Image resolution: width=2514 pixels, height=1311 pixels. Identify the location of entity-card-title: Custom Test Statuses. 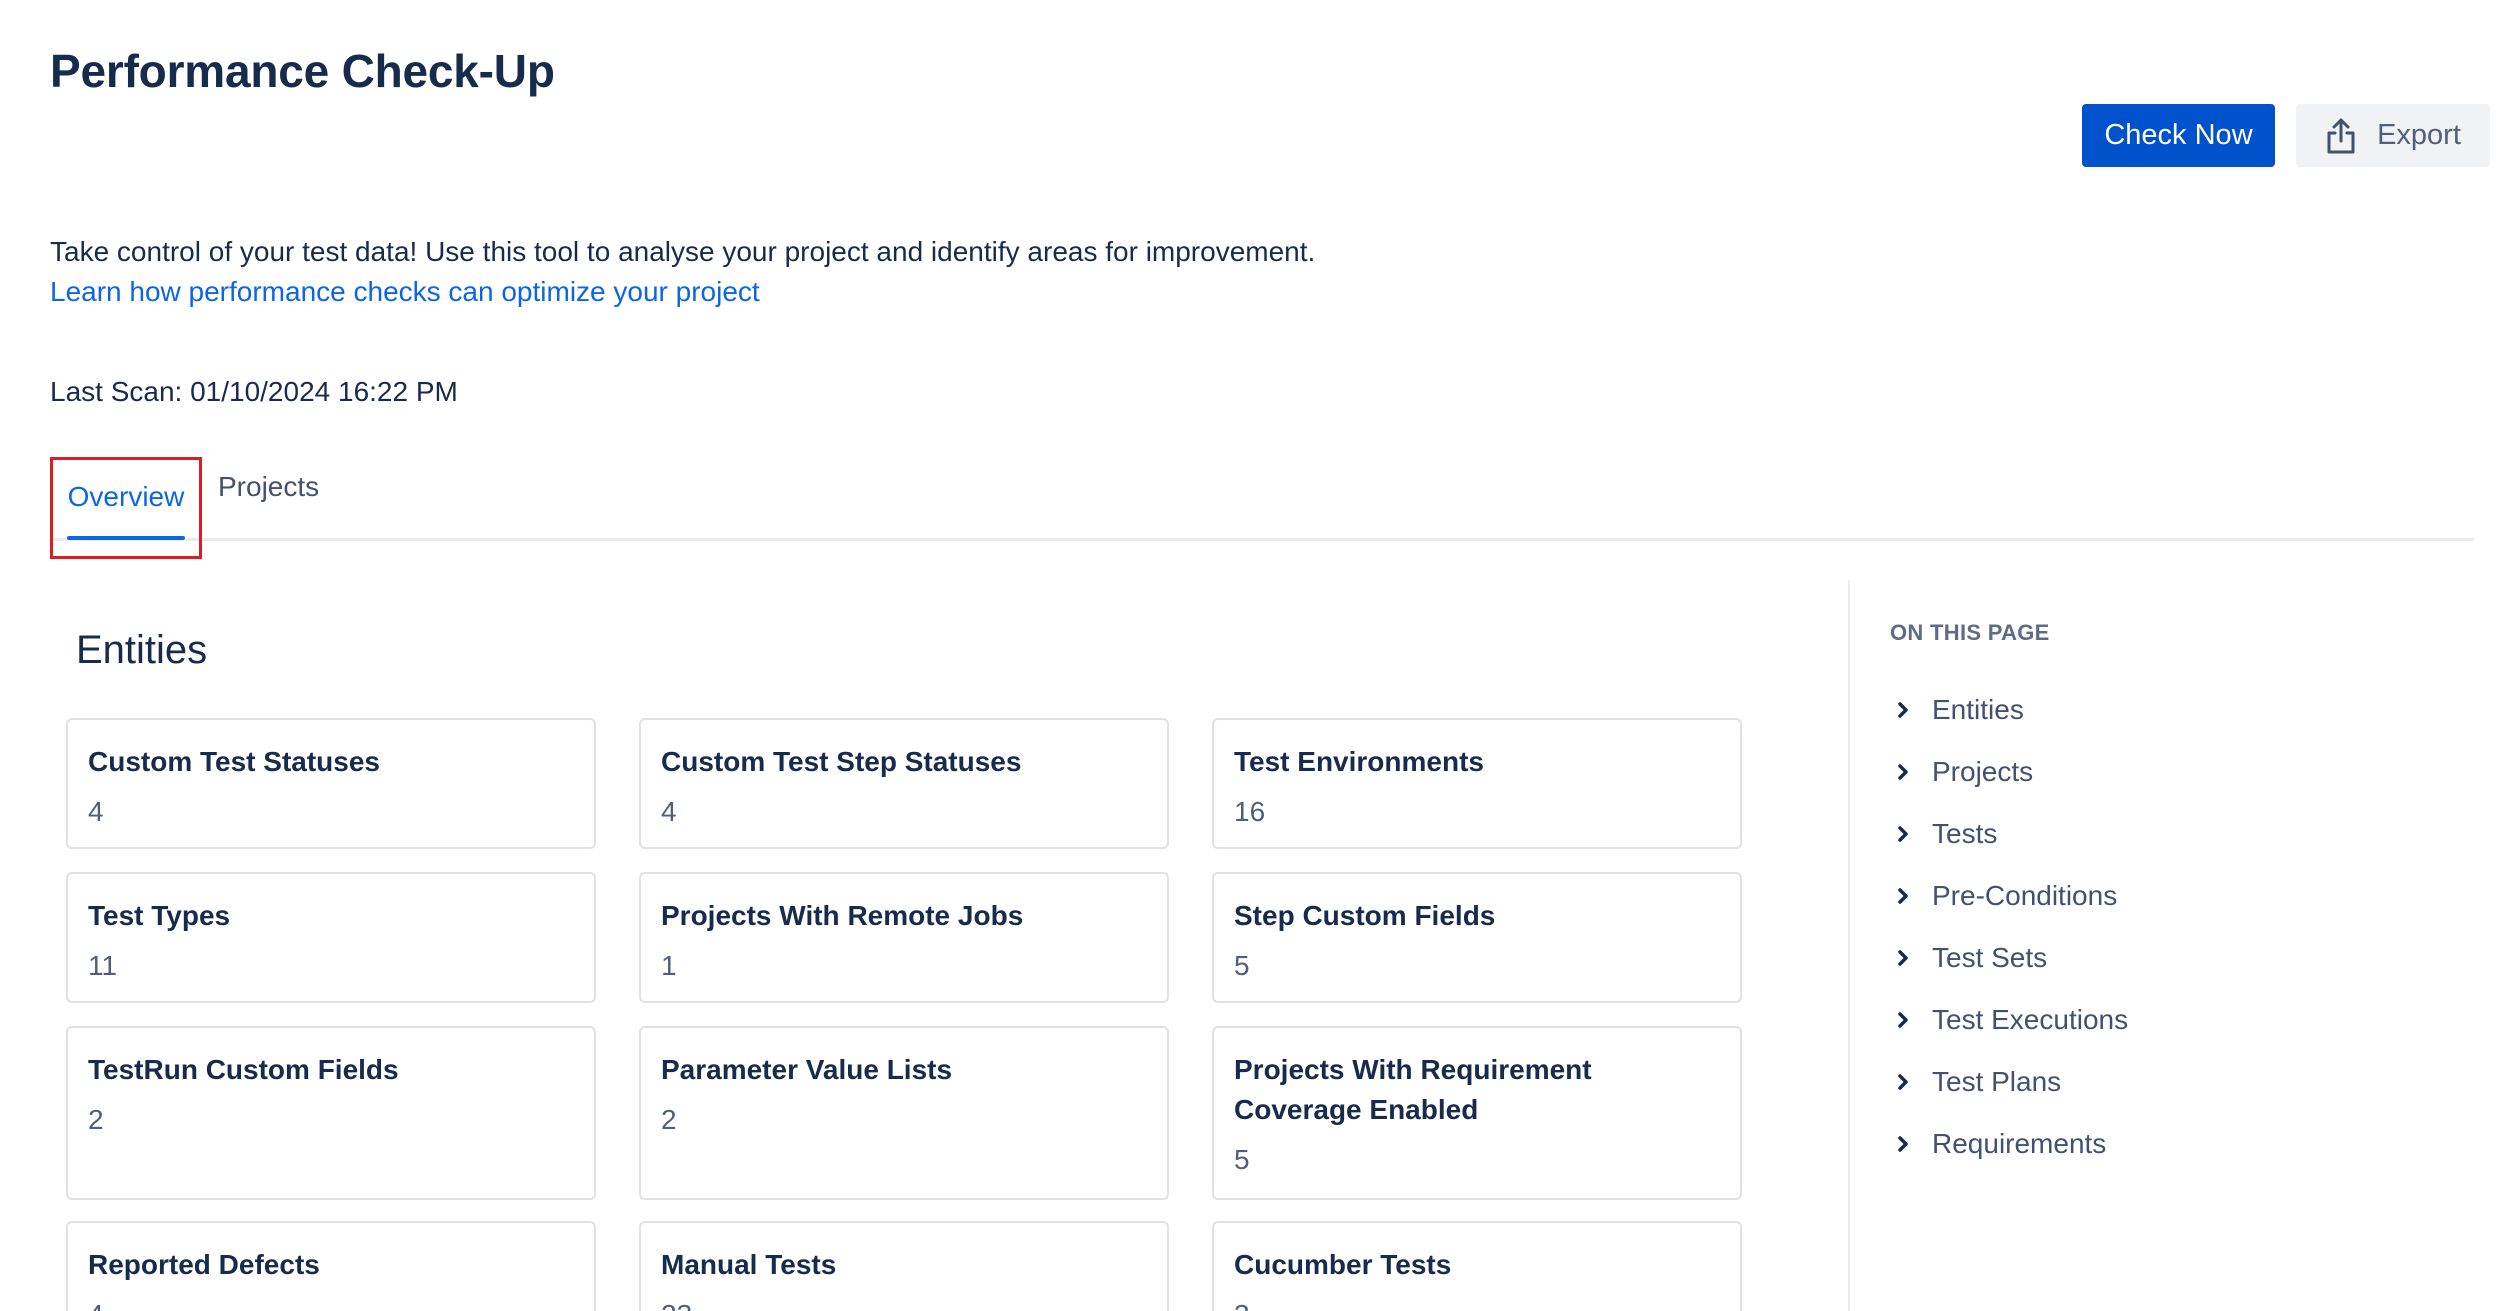
(234, 761).